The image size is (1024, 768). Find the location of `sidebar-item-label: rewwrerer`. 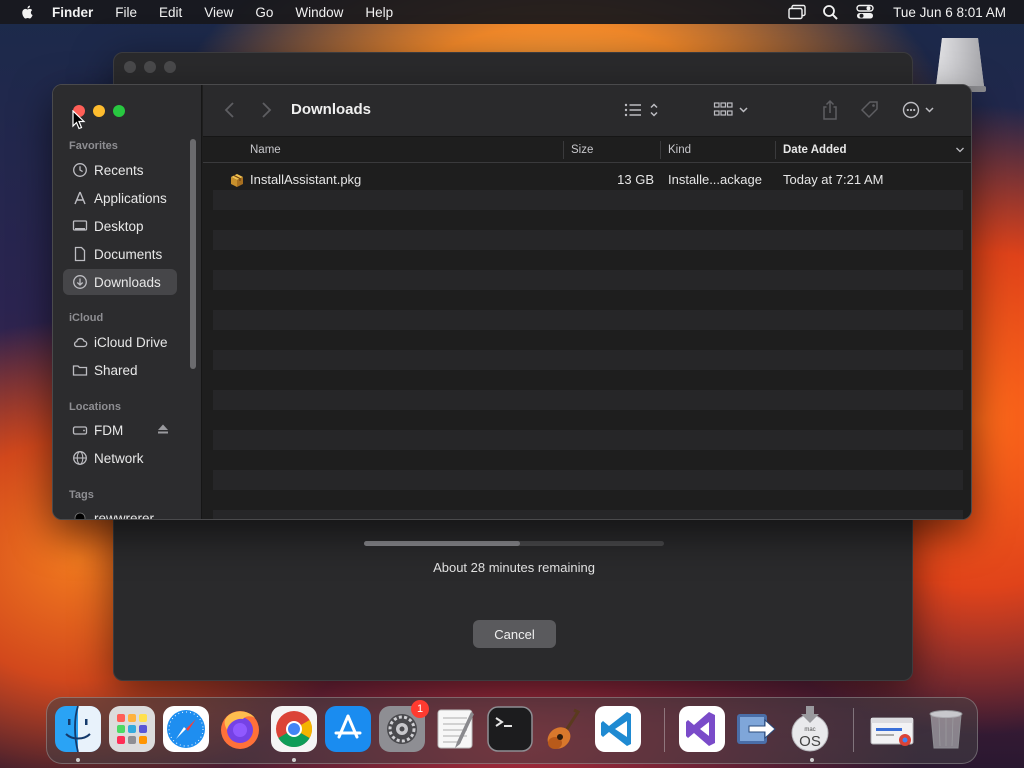

sidebar-item-label: rewwrerer is located at coordinates (124, 515).